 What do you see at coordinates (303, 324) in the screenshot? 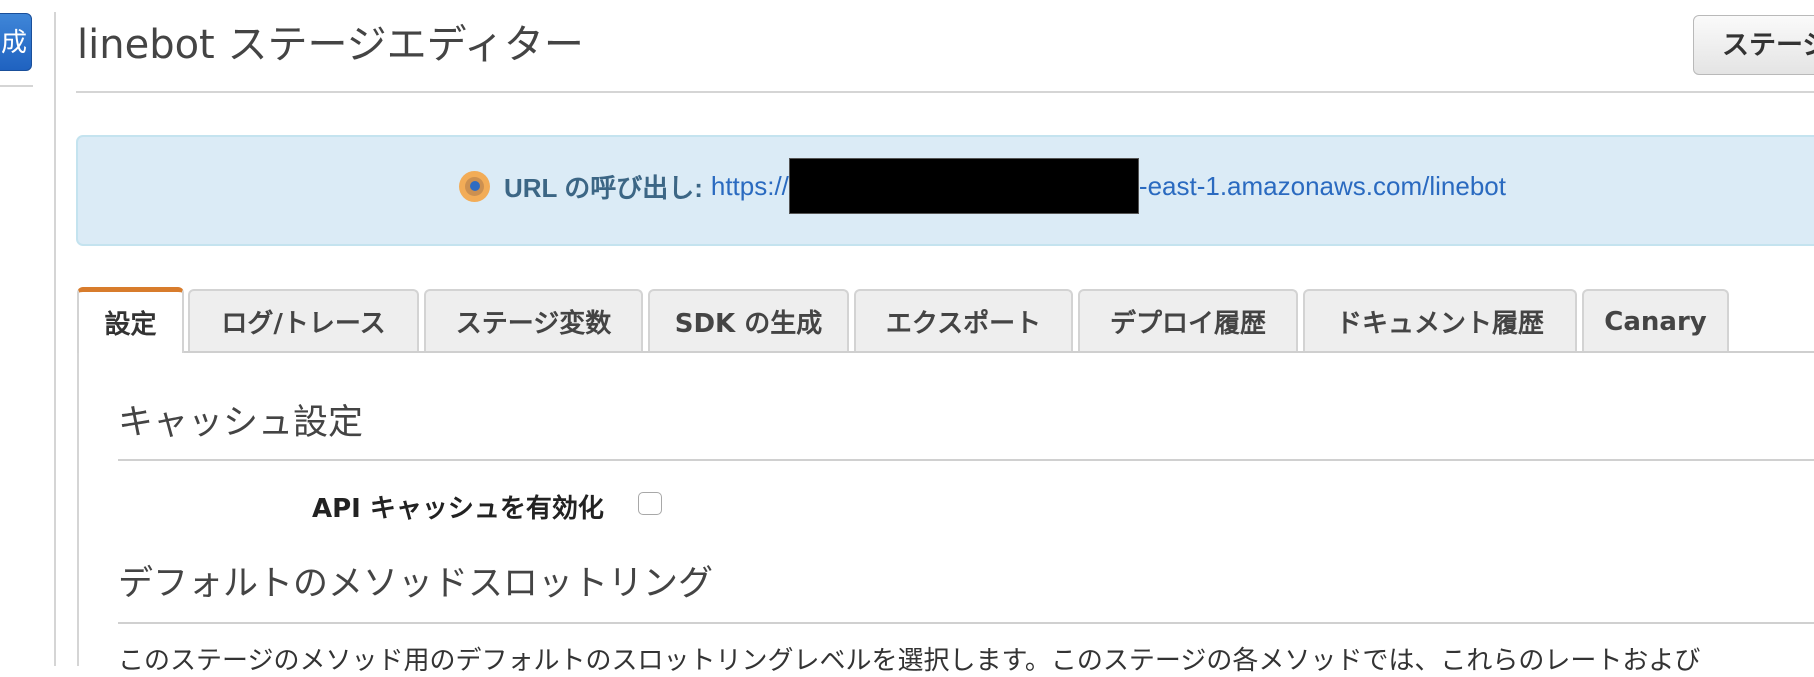
I see `tab-label: ログ/トレース` at bounding box center [303, 324].